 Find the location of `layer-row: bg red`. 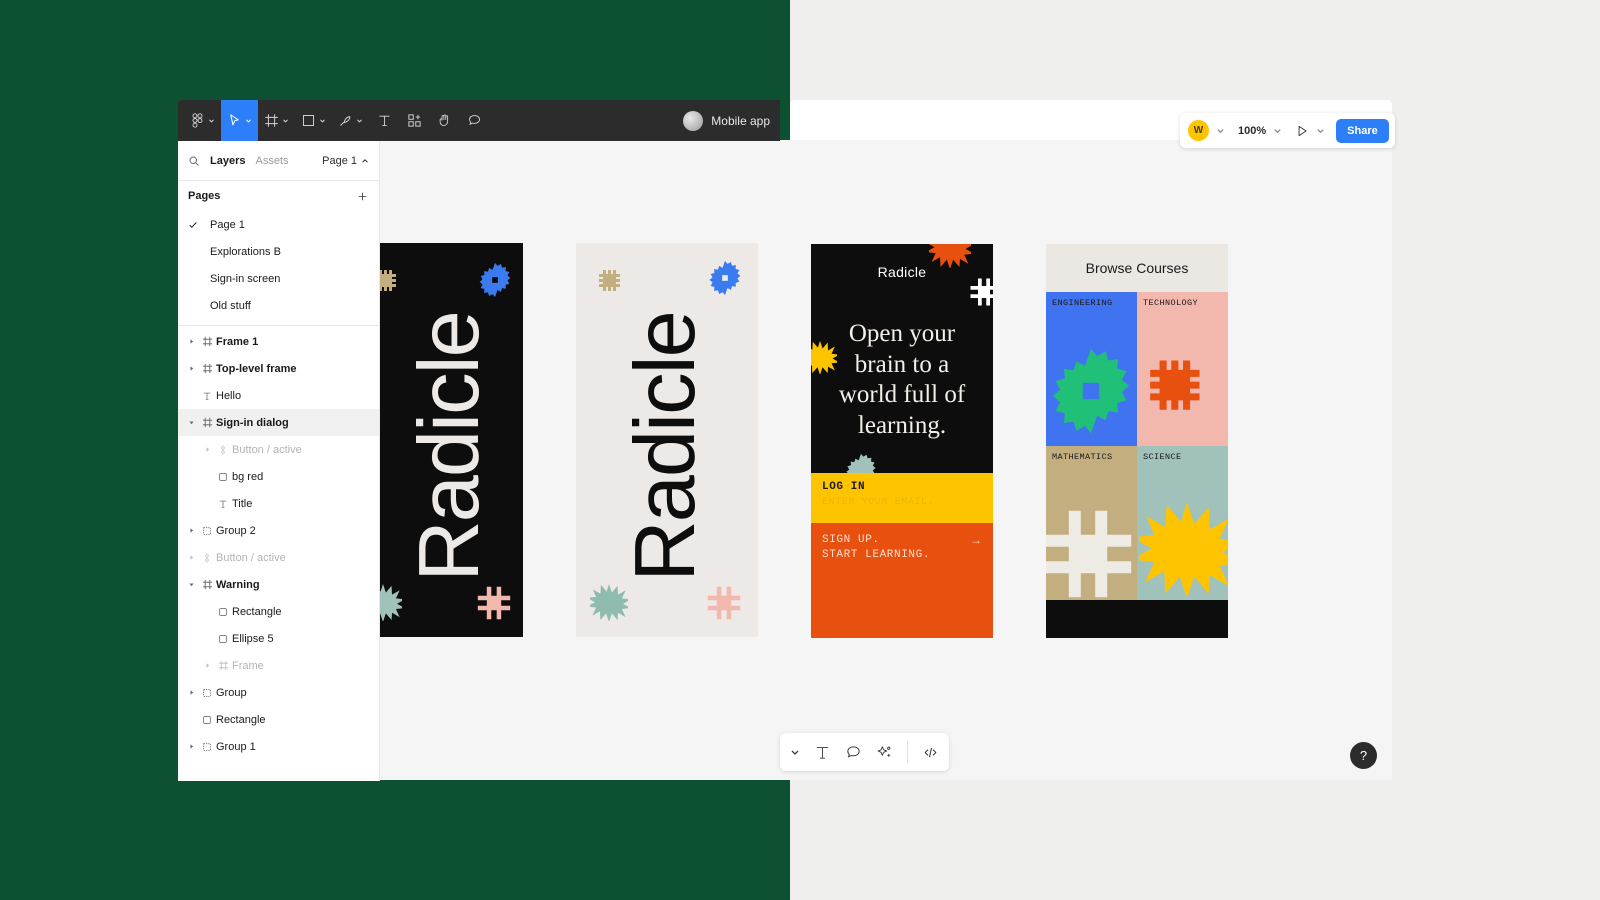

layer-row: bg red is located at coordinates (278, 476).